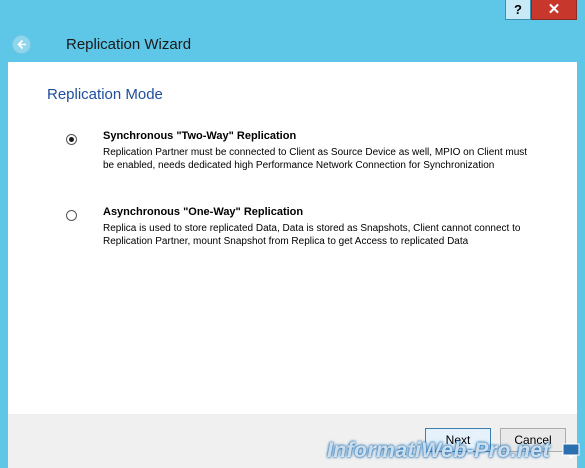 This screenshot has height=468, width=585. What do you see at coordinates (71, 215) in the screenshot?
I see `radio-asynchronous` at bounding box center [71, 215].